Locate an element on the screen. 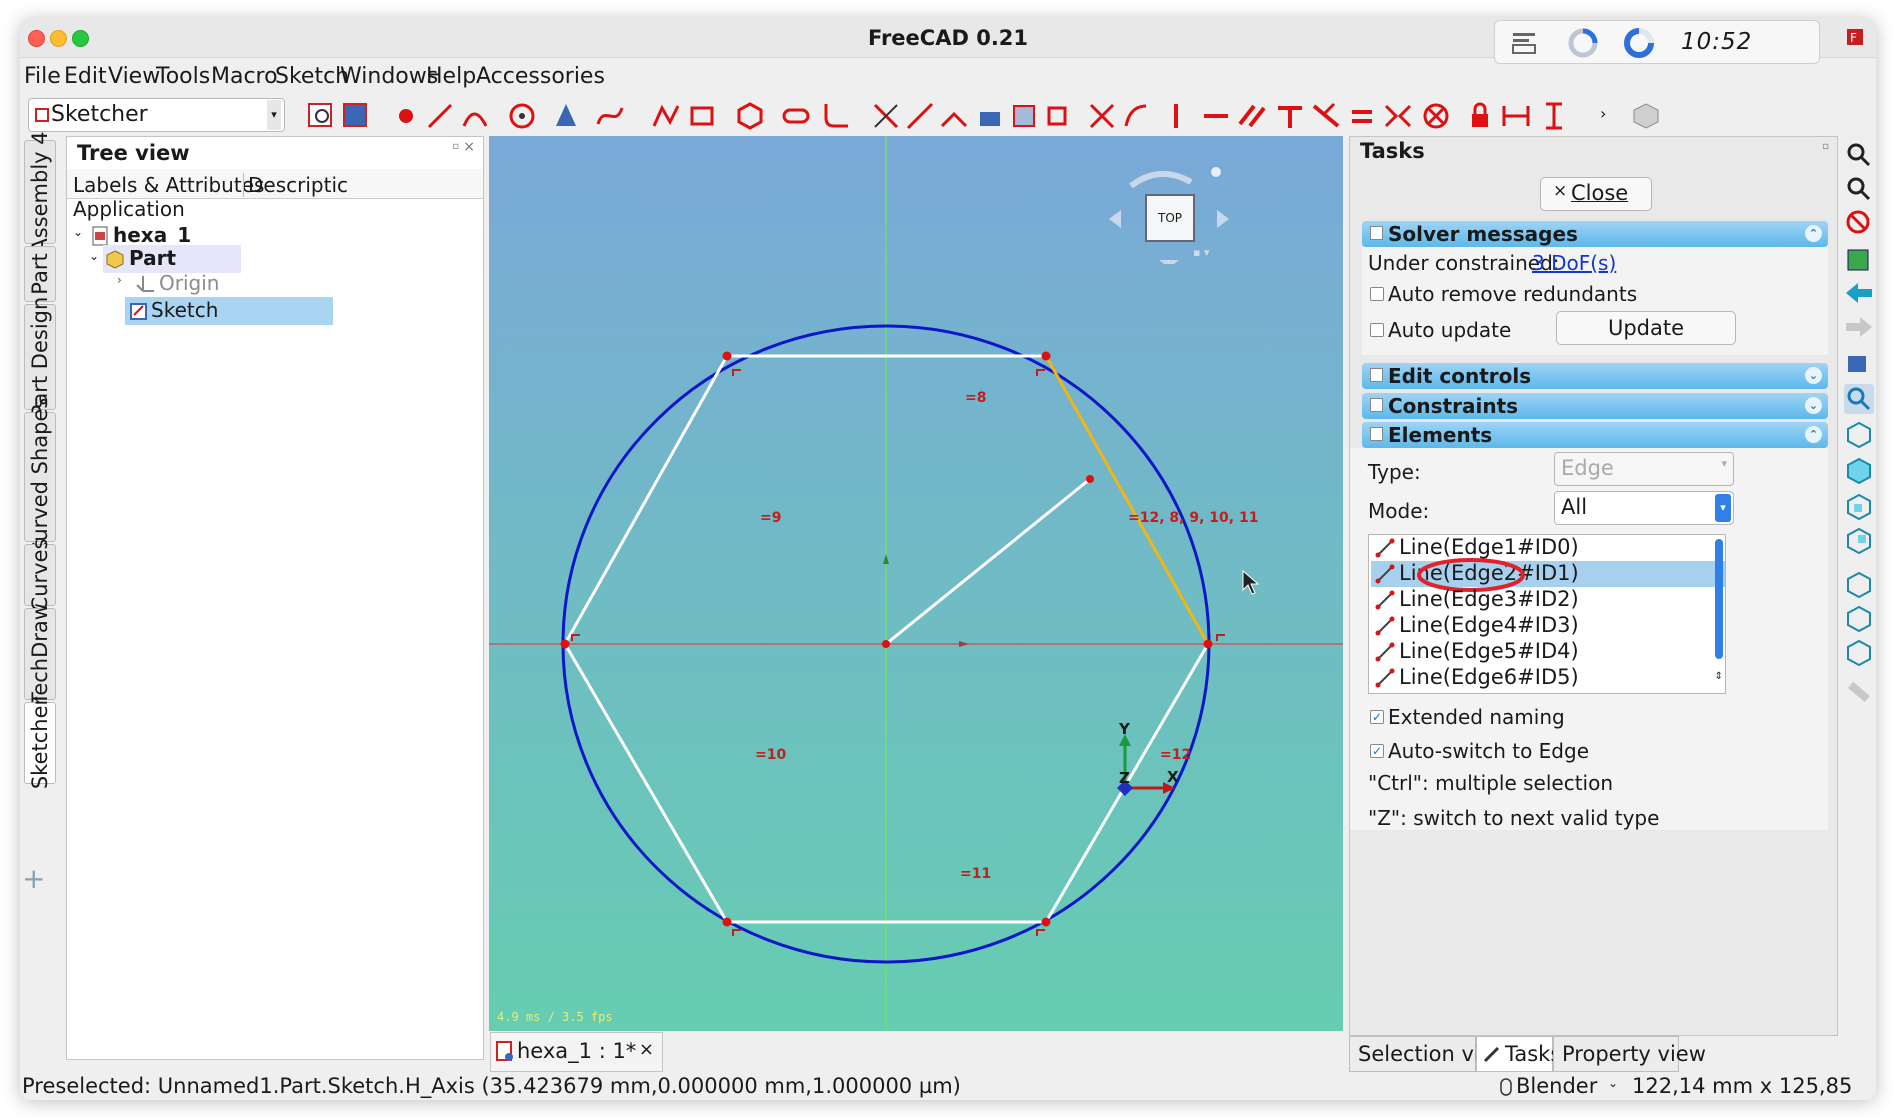 This screenshot has width=1894, height=1120. view-sketch-icon is located at coordinates (322, 116).